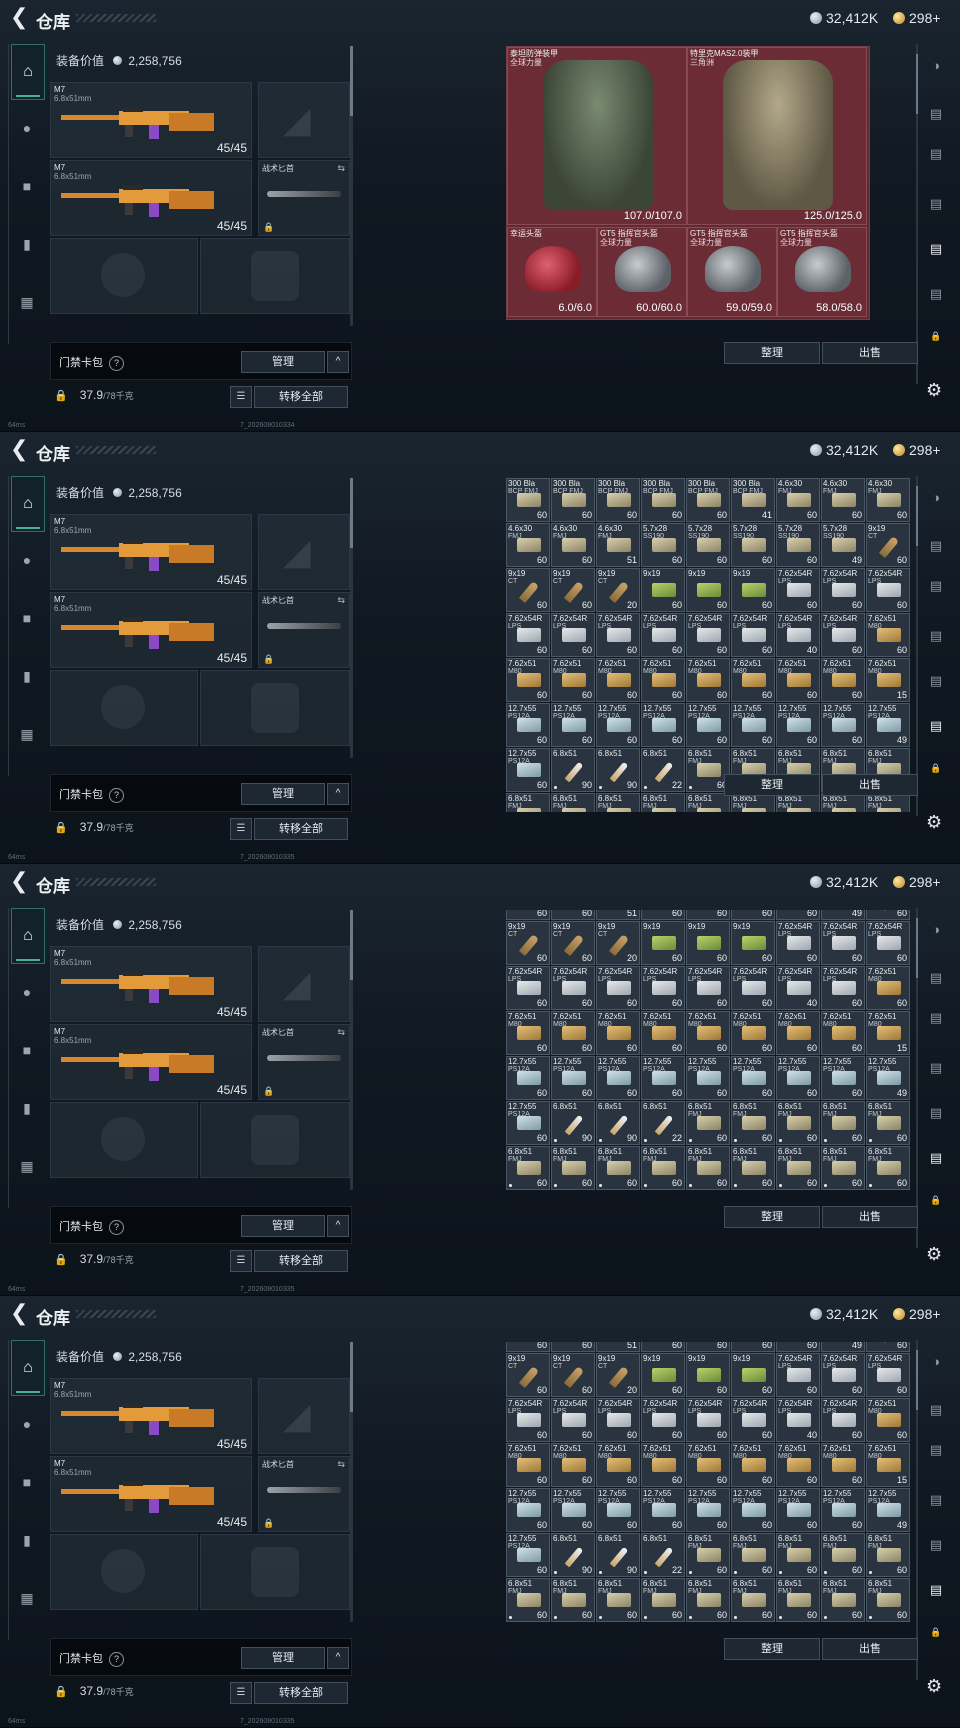 The width and height of the screenshot is (960, 1728). I want to click on collapse-chevron-up-icon: ^, so click(338, 1658).